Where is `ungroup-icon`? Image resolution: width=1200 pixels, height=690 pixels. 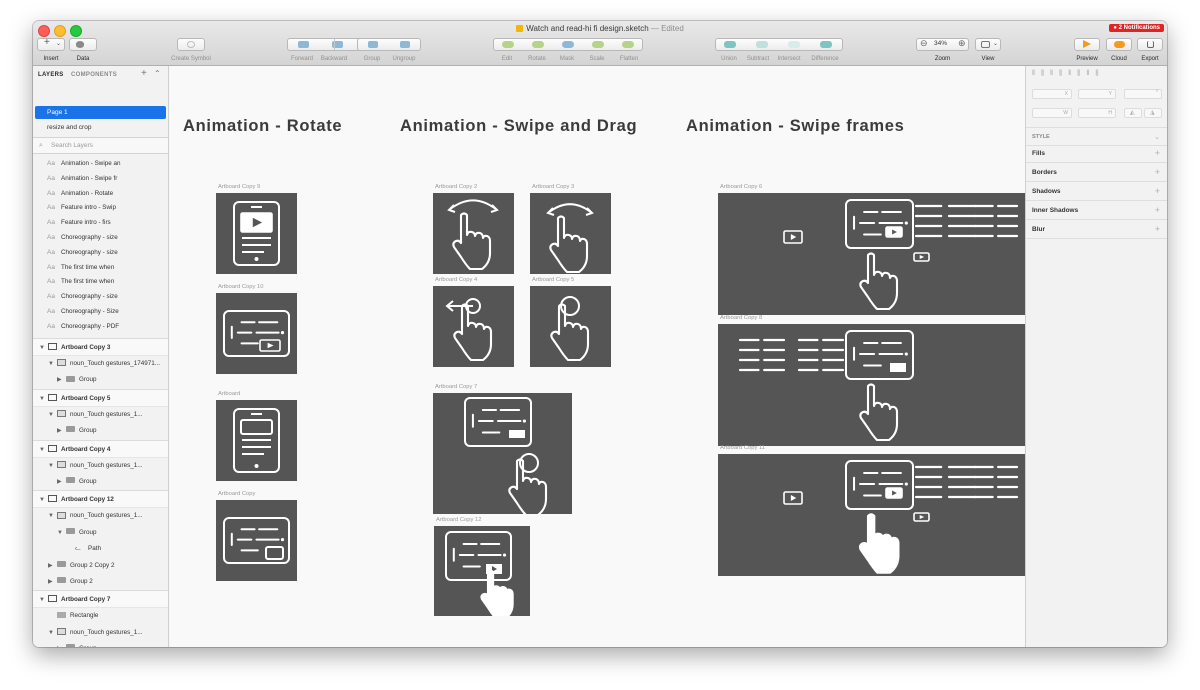
ungroup-icon is located at coordinates (405, 44).